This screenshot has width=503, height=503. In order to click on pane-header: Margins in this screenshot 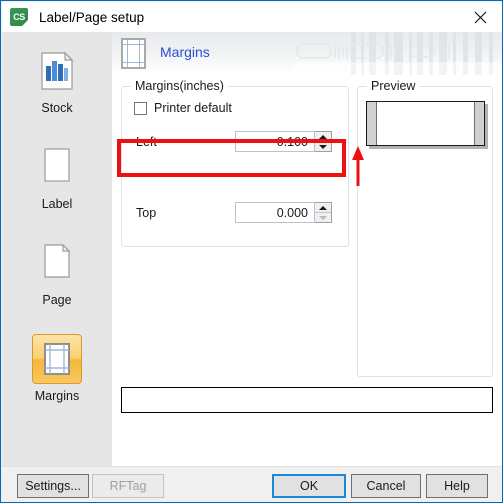, I will do `click(307, 53)`.